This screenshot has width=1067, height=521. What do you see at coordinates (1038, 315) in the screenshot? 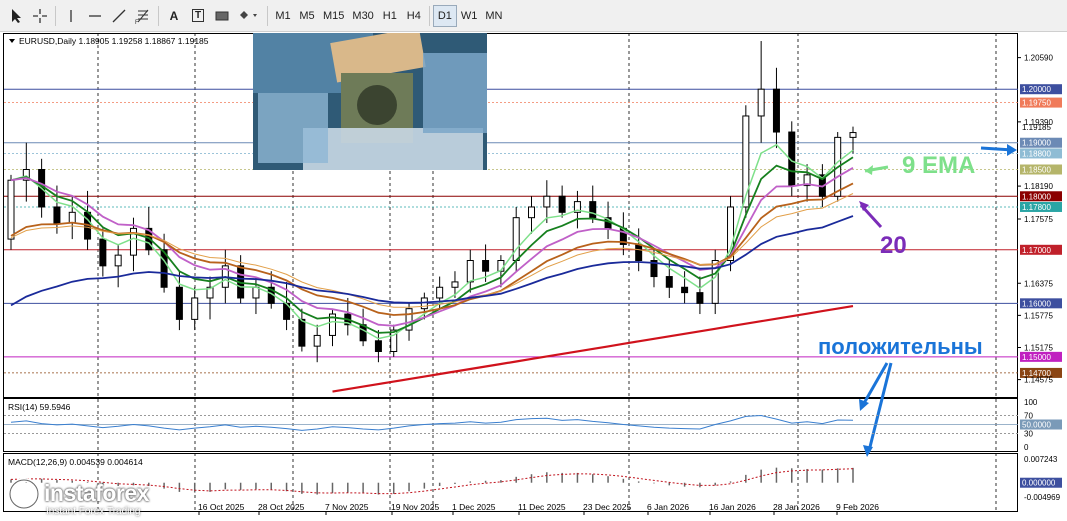
I see `y-tick-label: 1.15775` at bounding box center [1038, 315].